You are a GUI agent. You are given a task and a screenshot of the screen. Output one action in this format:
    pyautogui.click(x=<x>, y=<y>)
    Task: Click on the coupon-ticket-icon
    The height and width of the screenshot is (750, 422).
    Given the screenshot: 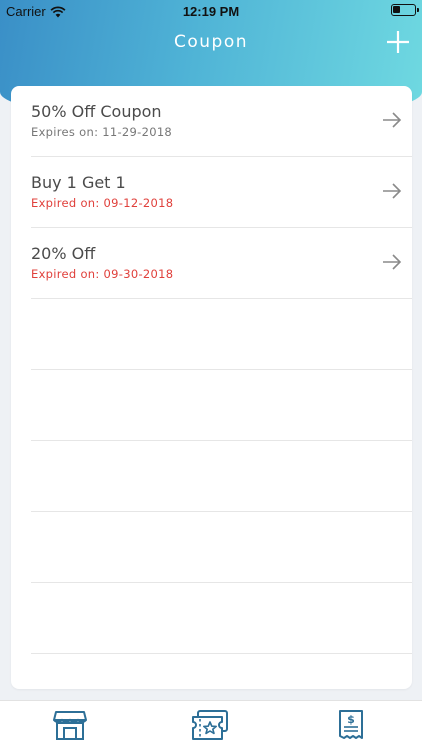 What is the action you would take?
    pyautogui.click(x=210, y=725)
    